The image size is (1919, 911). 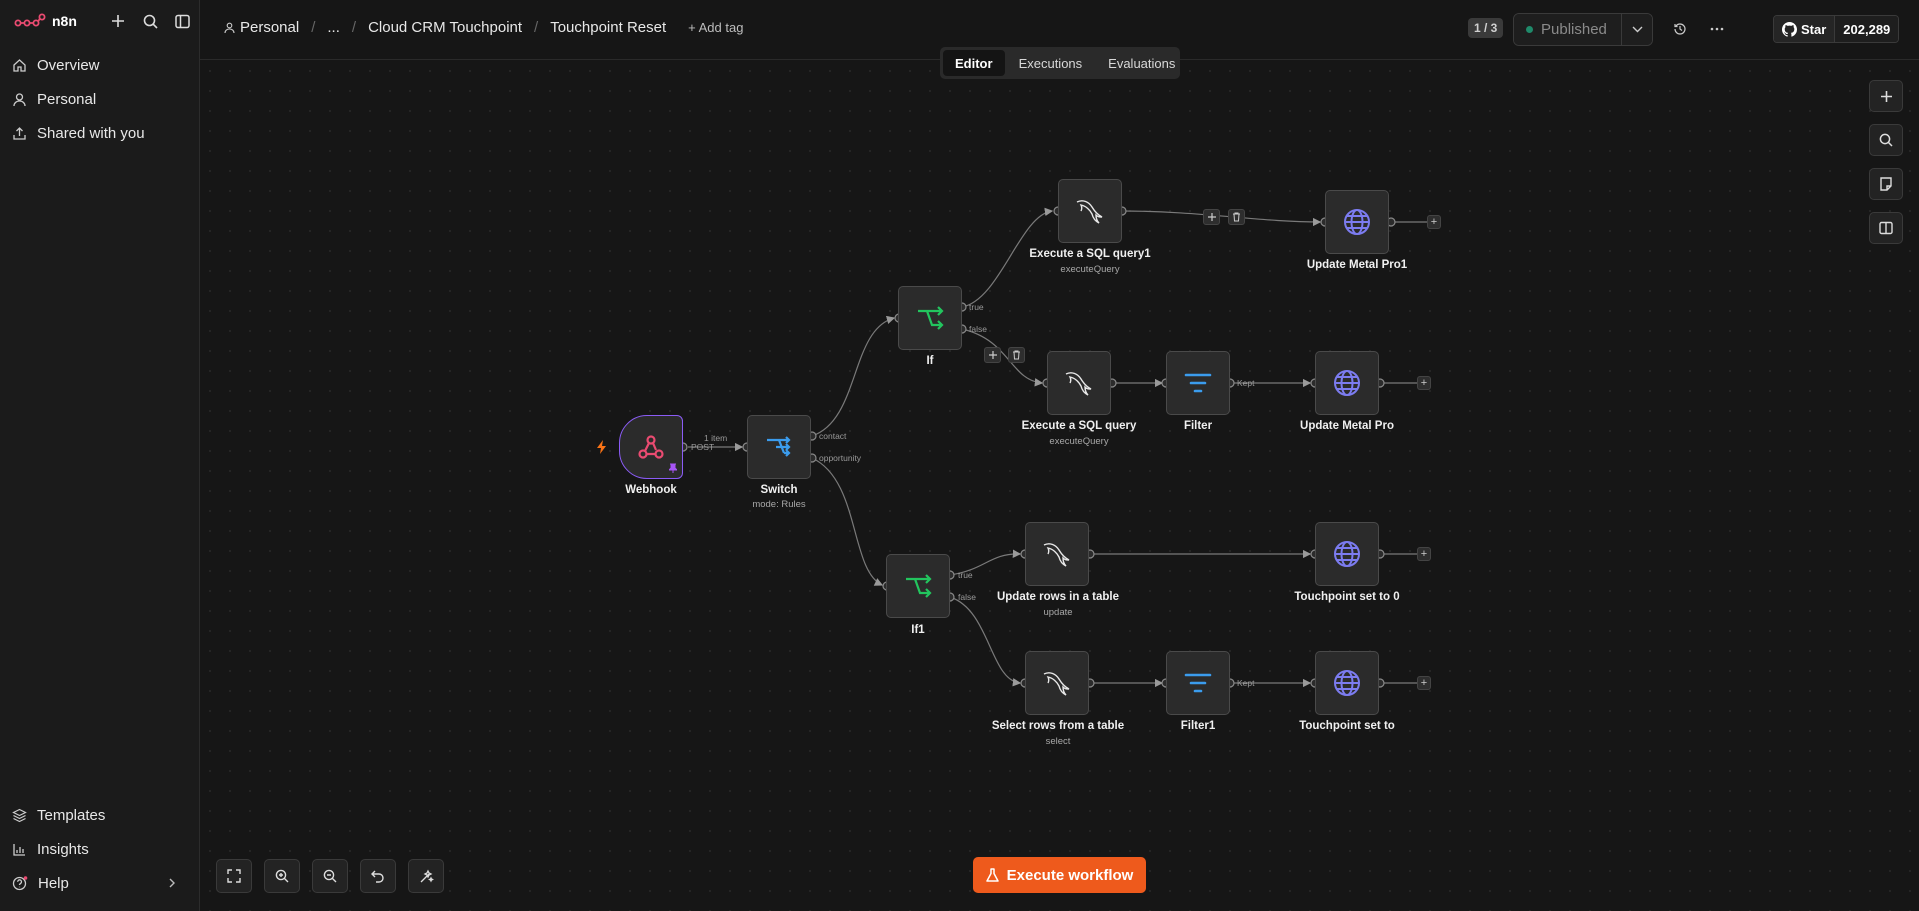 I want to click on node-label: Switch, so click(x=779, y=490).